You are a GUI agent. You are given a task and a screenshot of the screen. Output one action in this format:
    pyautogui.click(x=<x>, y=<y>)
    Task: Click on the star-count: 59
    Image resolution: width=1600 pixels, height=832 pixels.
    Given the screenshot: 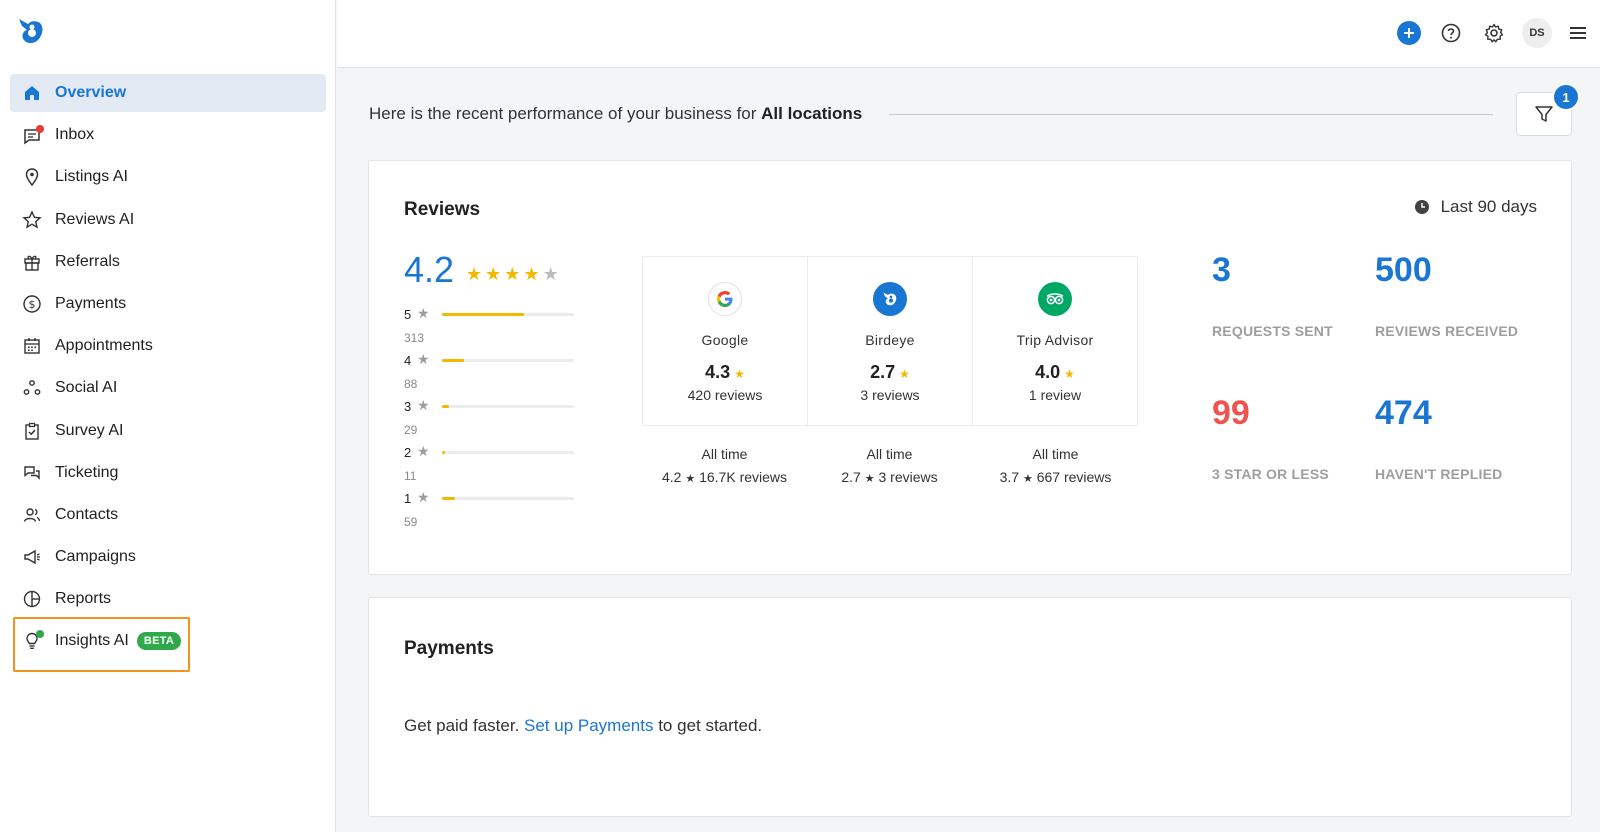 What is the action you would take?
    pyautogui.click(x=411, y=522)
    